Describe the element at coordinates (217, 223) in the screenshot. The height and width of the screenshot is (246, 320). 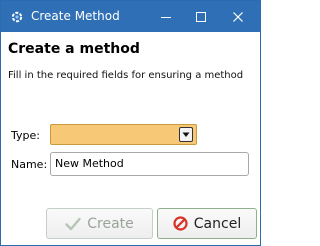
I see `cancel-button-label: Cancel` at that location.